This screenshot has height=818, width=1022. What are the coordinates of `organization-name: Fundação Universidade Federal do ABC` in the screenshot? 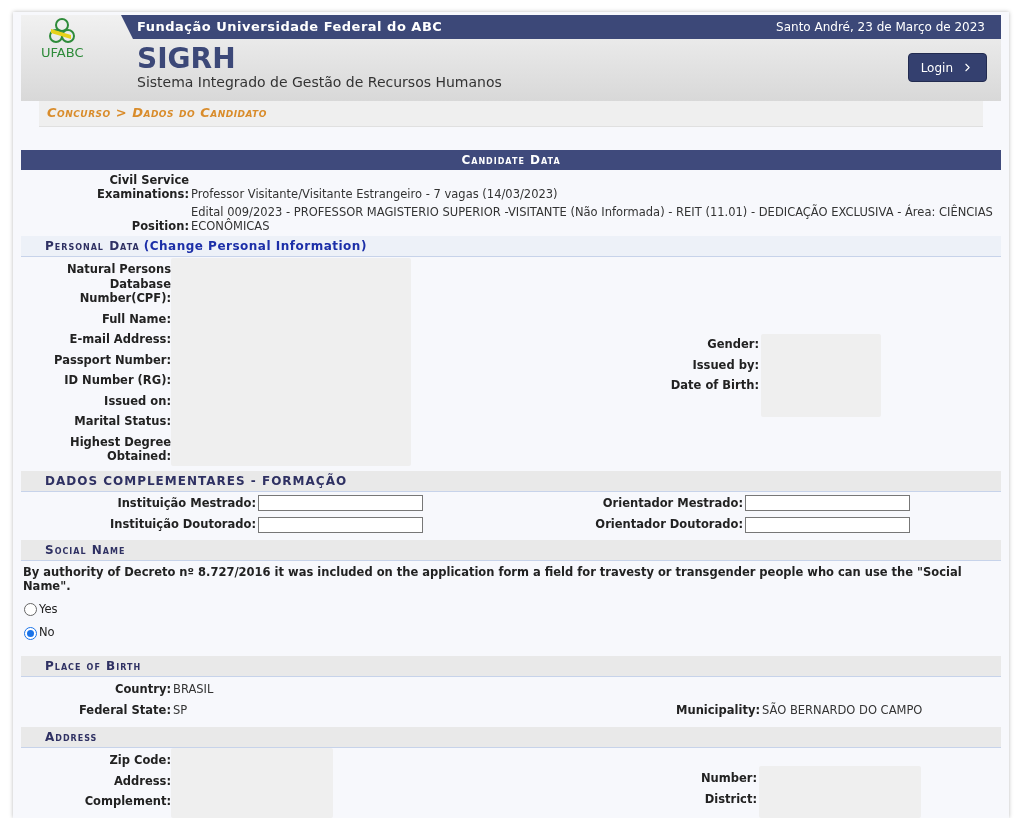 It's located at (290, 27).